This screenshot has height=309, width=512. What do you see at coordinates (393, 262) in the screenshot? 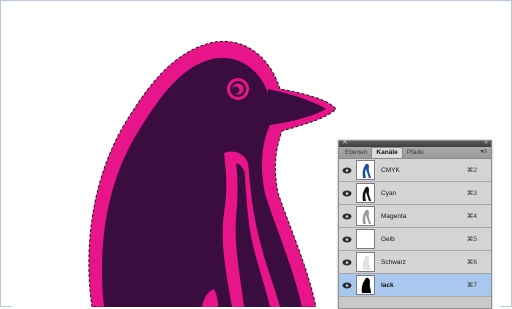
I see `channel-name: Schwarz` at bounding box center [393, 262].